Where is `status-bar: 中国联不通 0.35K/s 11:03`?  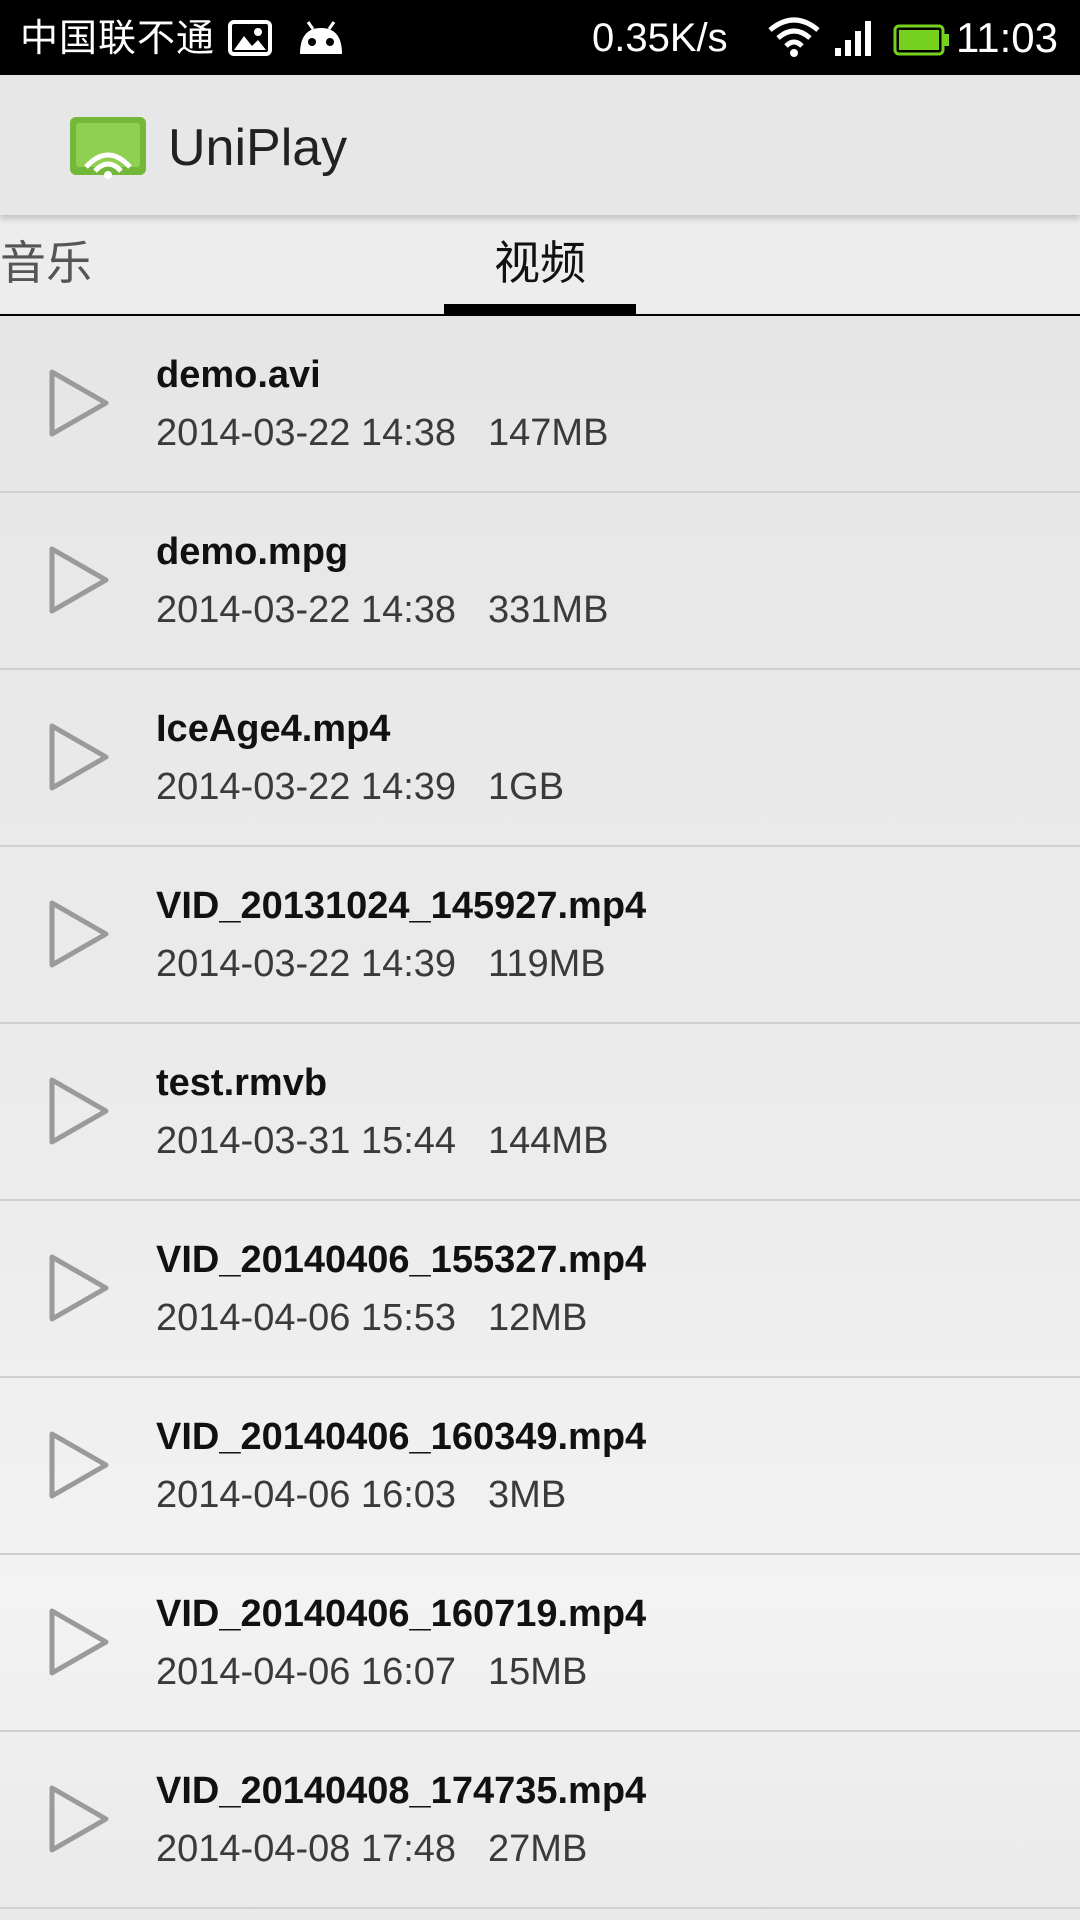
status-bar: 中国联不通 0.35K/s 11:03 is located at coordinates (540, 37).